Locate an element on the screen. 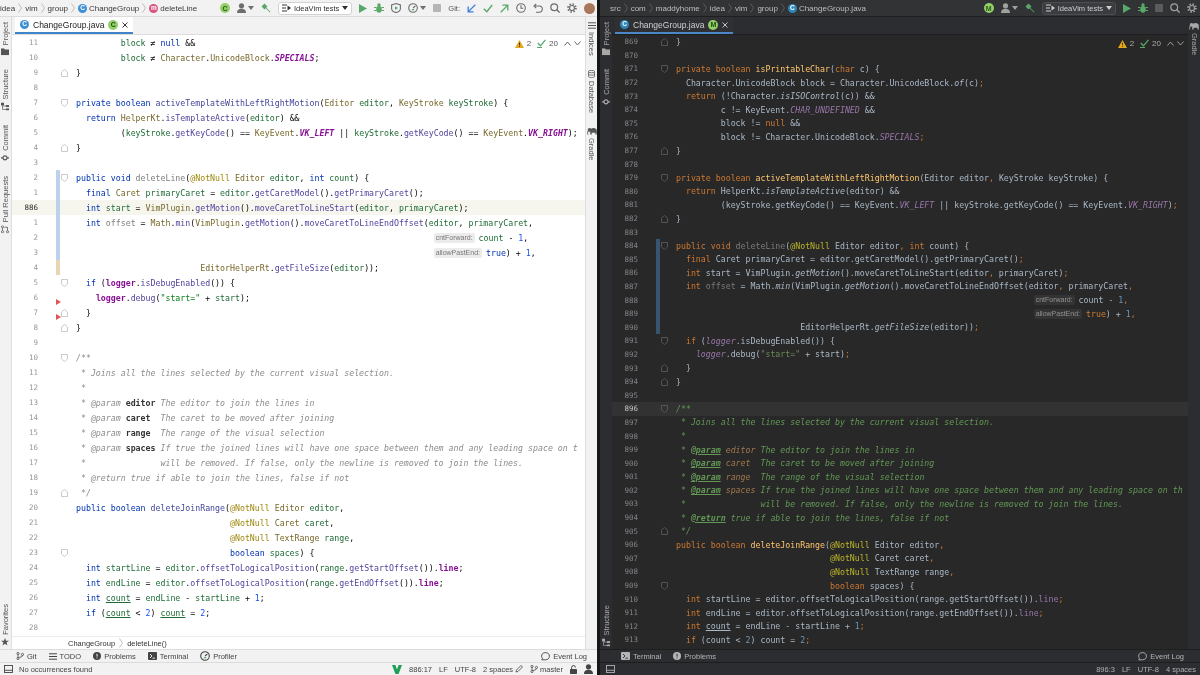 The height and width of the screenshot is (675, 1200). folder-icon is located at coordinates (606, 52).